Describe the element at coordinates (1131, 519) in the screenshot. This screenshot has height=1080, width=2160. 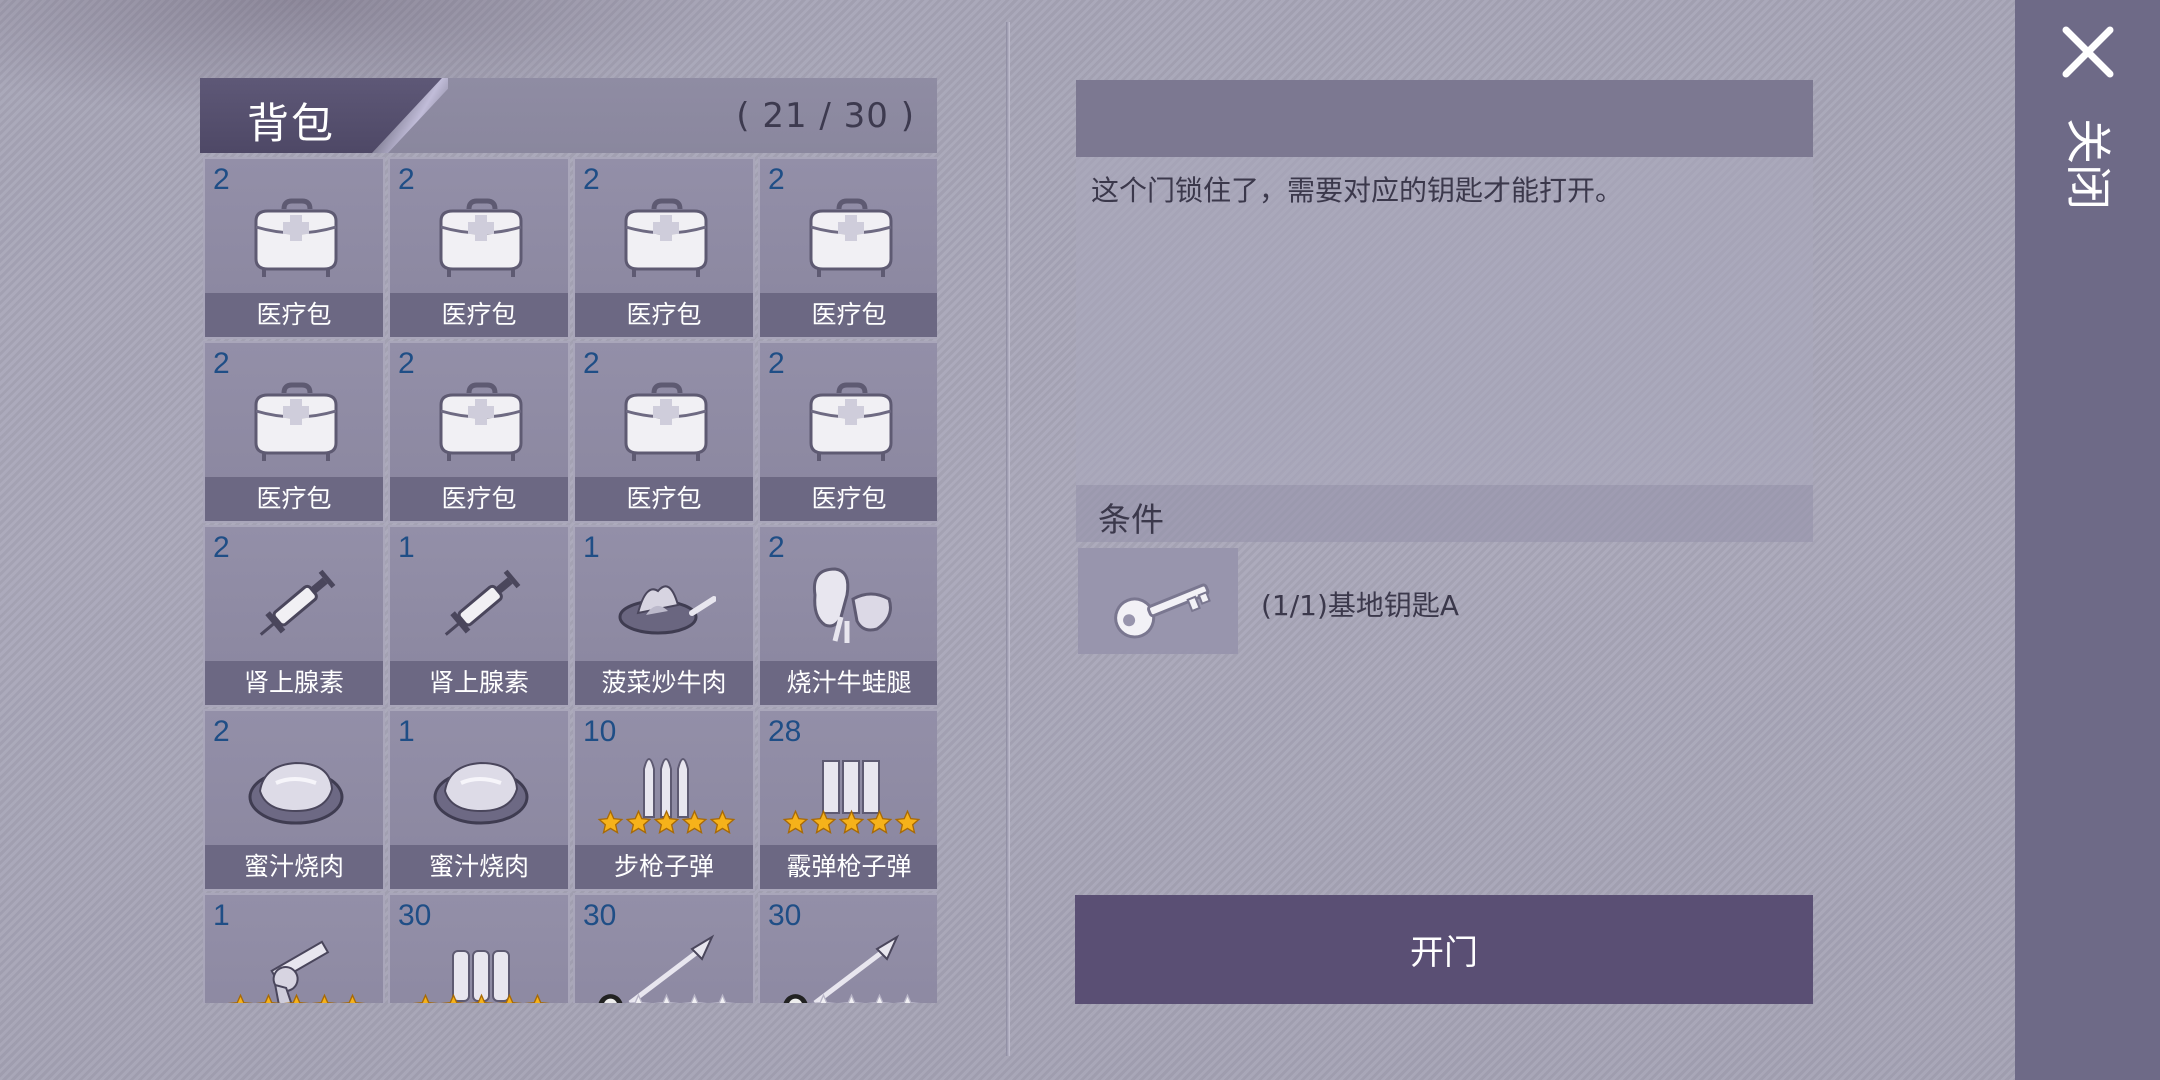
I see `conditions-title: 条件` at that location.